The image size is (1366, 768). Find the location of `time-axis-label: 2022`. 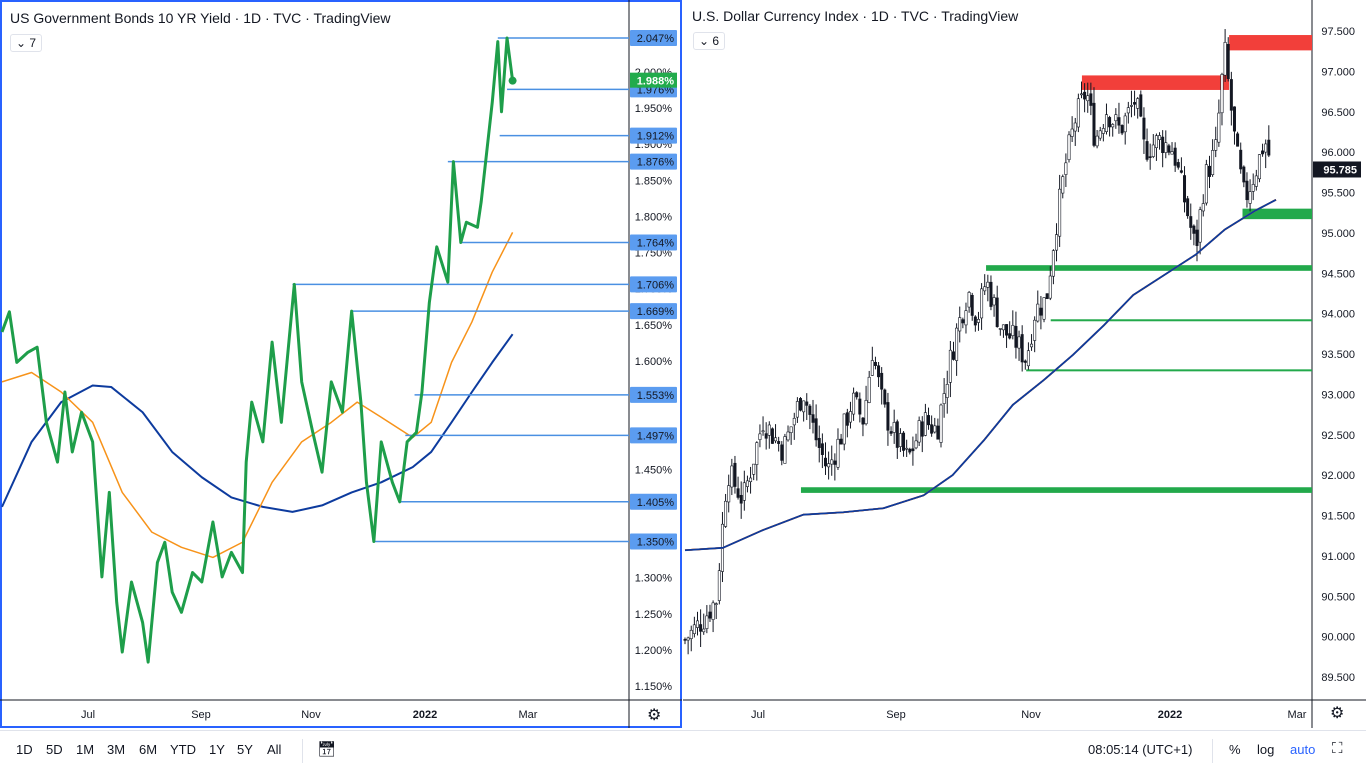

time-axis-label: 2022 is located at coordinates (425, 715).